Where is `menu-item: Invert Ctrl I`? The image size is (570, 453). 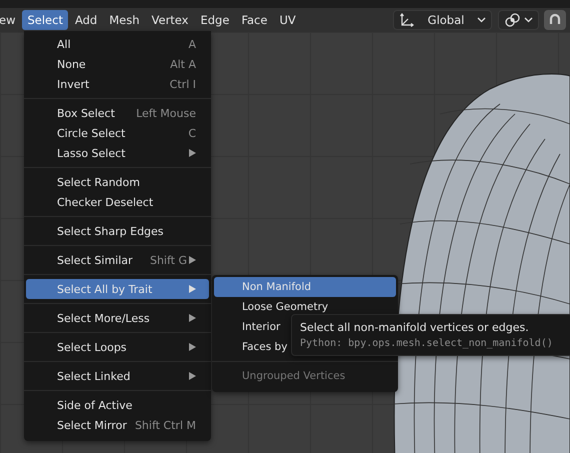
menu-item: Invert Ctrl I is located at coordinates (117, 84).